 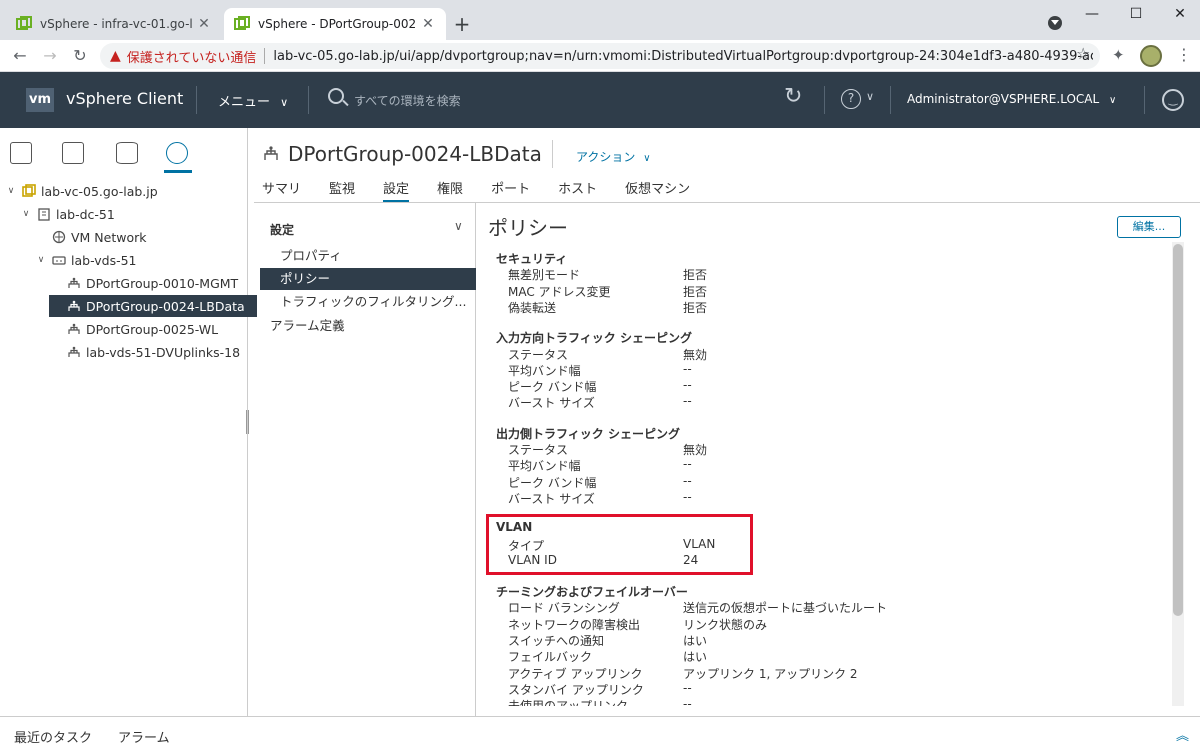 What do you see at coordinates (115, 56) in the screenshot?
I see `warning-icon: ▲` at bounding box center [115, 56].